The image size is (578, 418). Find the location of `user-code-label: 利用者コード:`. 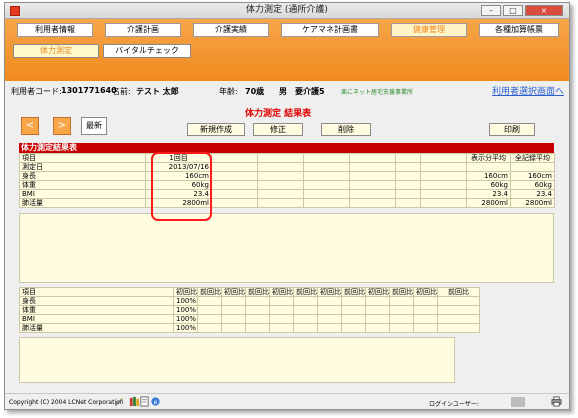

user-code-label: 利用者コード: is located at coordinates (36, 91).